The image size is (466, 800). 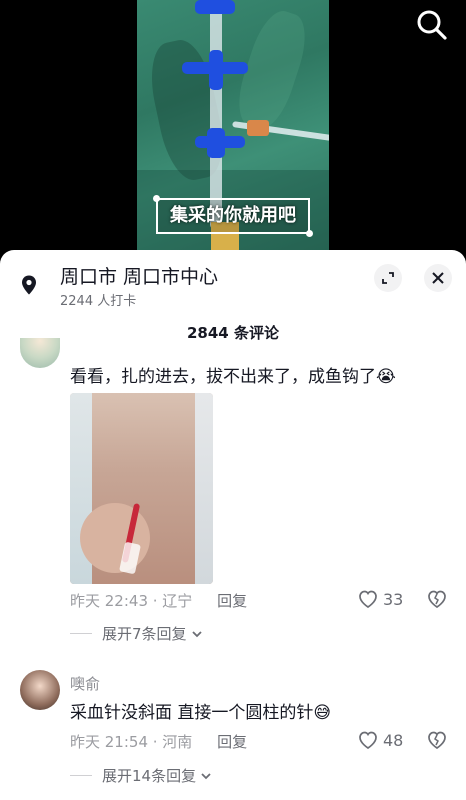 I want to click on comment-photo, so click(x=141, y=488).